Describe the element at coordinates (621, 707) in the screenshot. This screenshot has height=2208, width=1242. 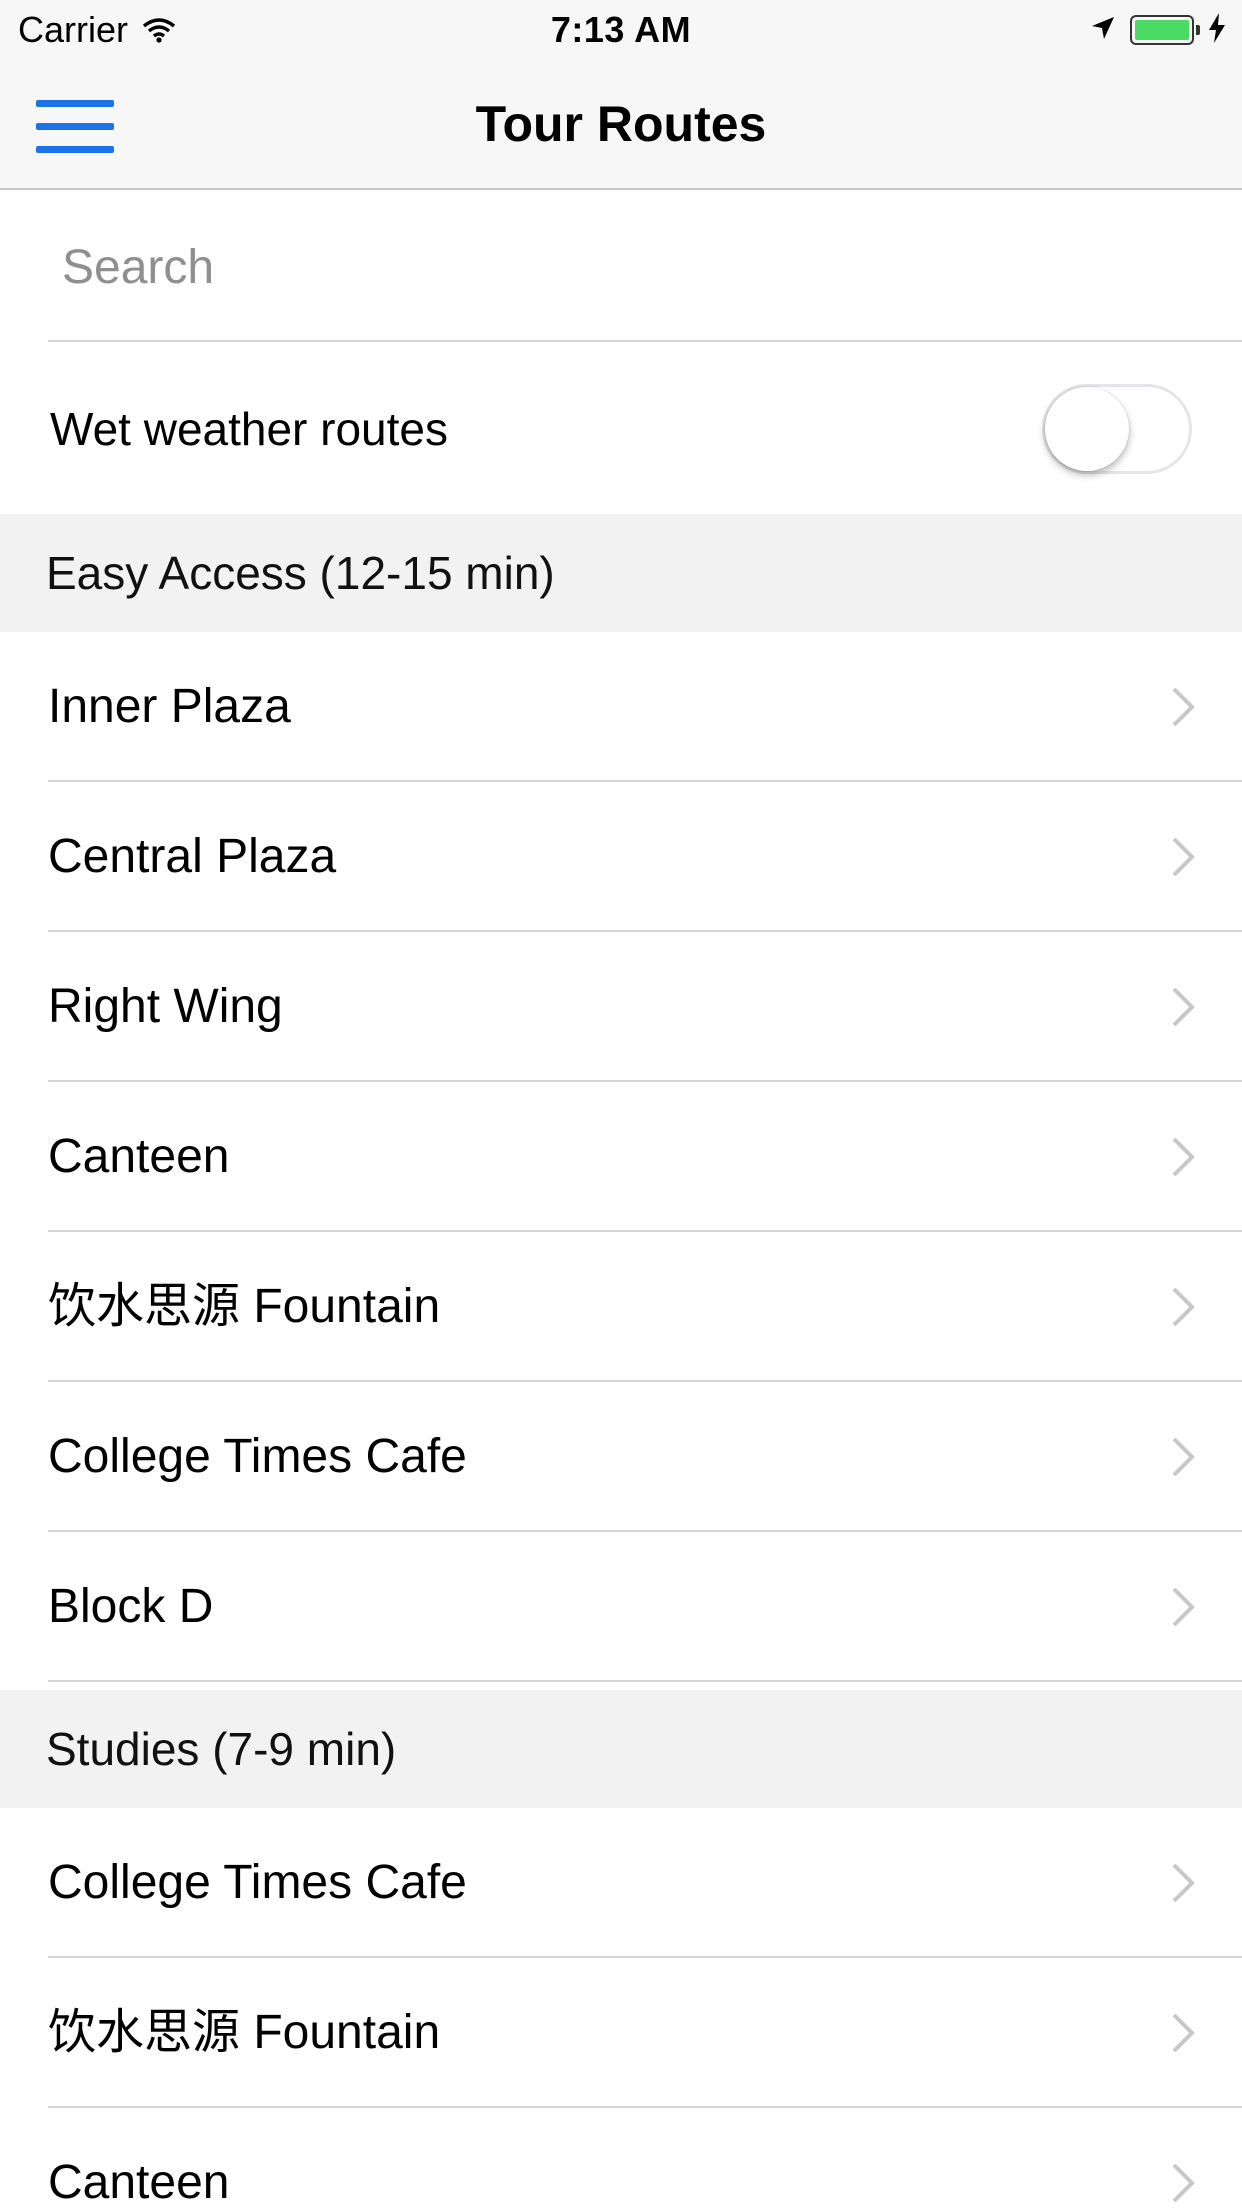
I see `list-item: Inner Plaza` at that location.